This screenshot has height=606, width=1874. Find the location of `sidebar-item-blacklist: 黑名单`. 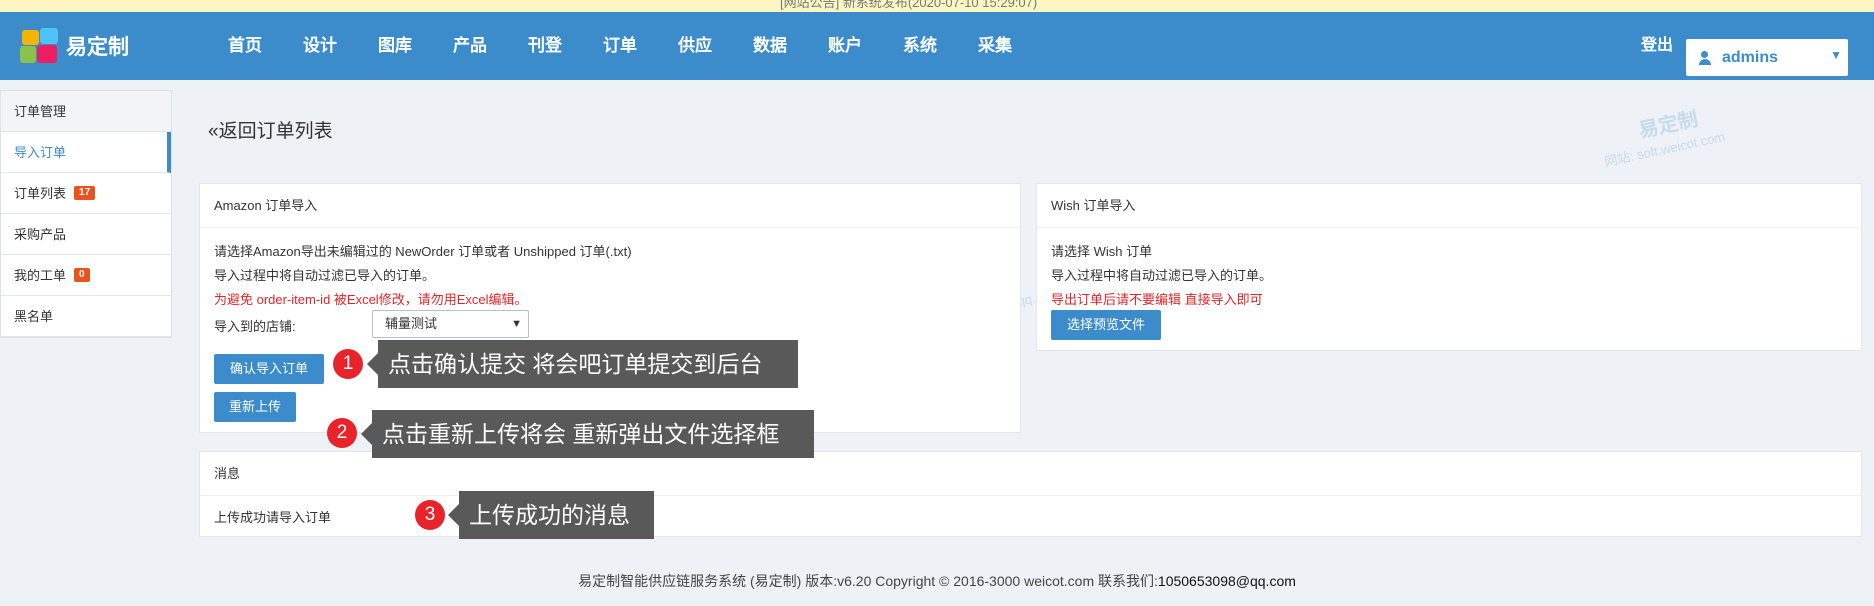

sidebar-item-blacklist: 黑名单 is located at coordinates (86, 316).